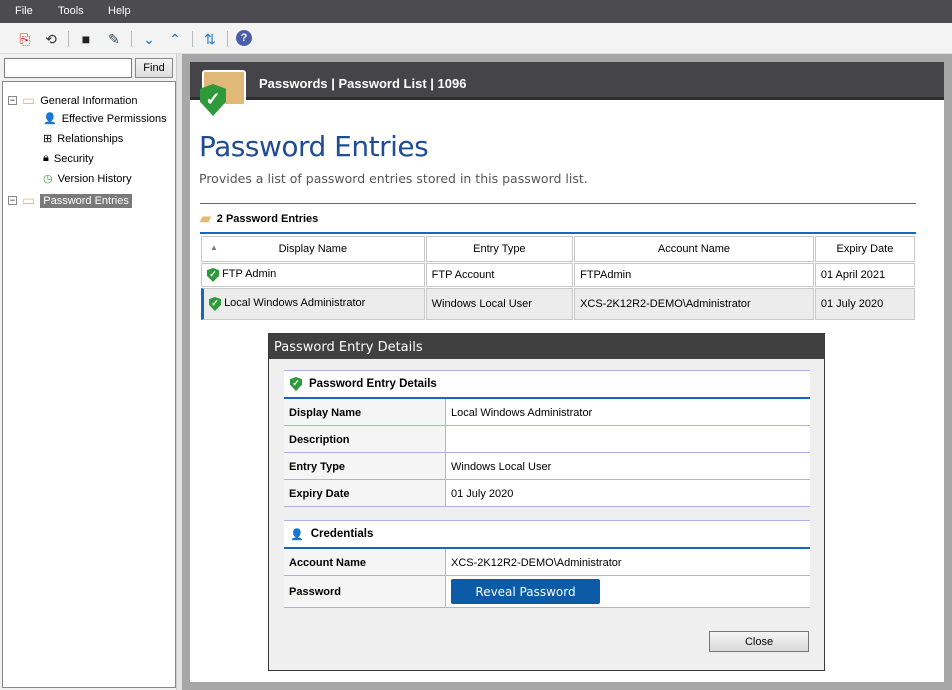 The width and height of the screenshot is (952, 690). Describe the element at coordinates (694, 275) in the screenshot. I see `cell-account-name: FTPAdmin` at that location.